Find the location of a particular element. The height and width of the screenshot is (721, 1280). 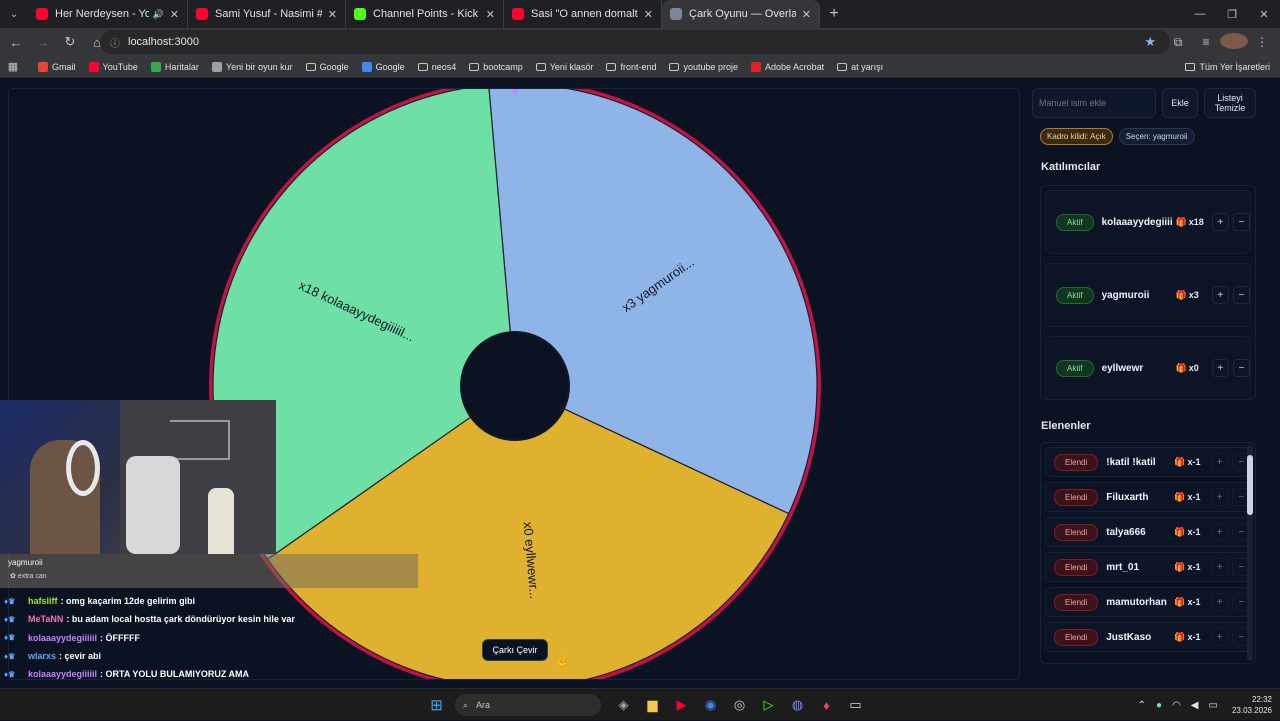

restore-icon: ❐ is located at coordinates (1232, 14).